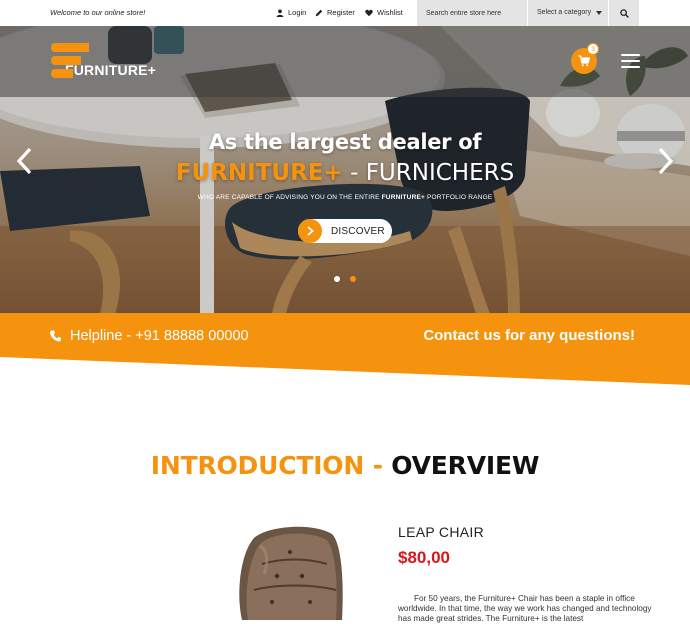 The height and width of the screenshot is (624, 690). Describe the element at coordinates (599, 13) in the screenshot. I see `caret-down-icon` at that location.